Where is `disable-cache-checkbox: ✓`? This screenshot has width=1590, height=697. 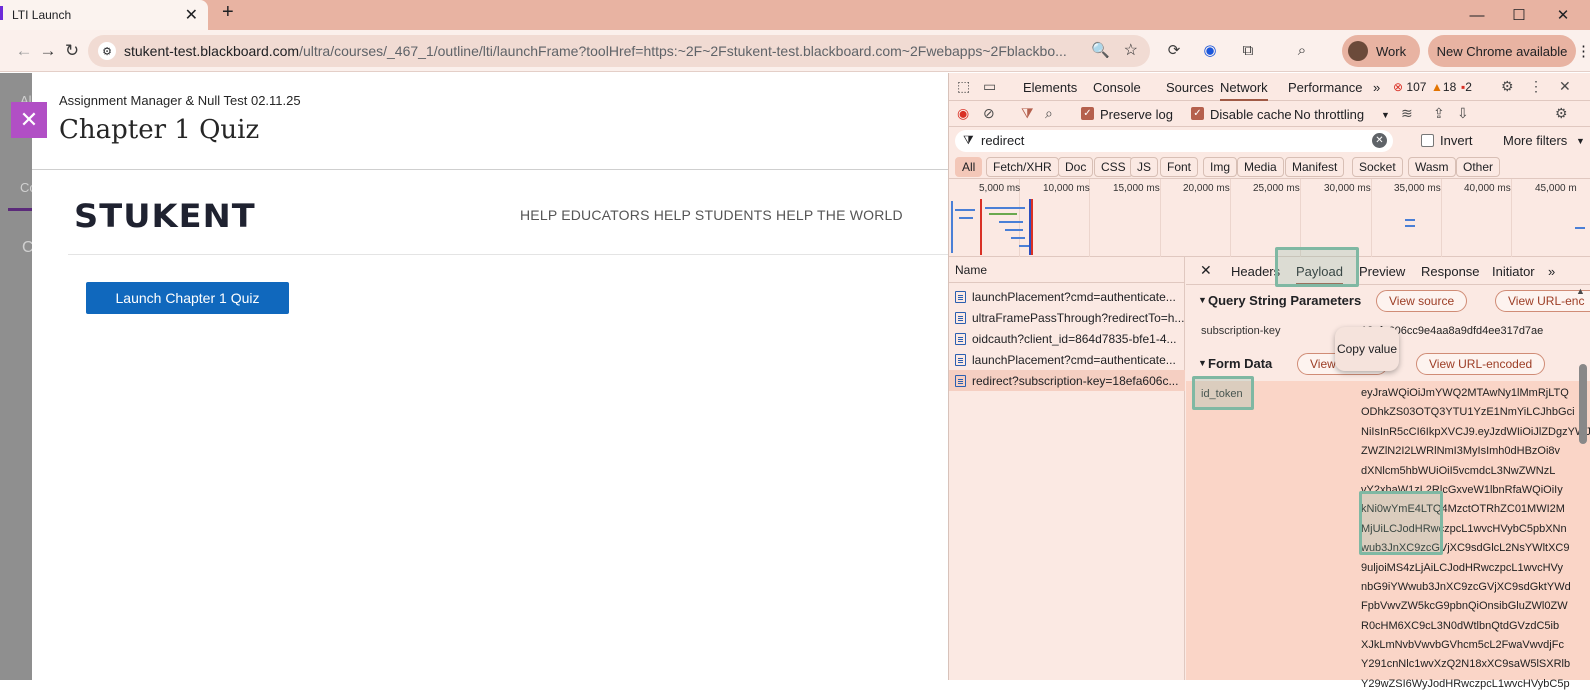 disable-cache-checkbox: ✓ is located at coordinates (1197, 113).